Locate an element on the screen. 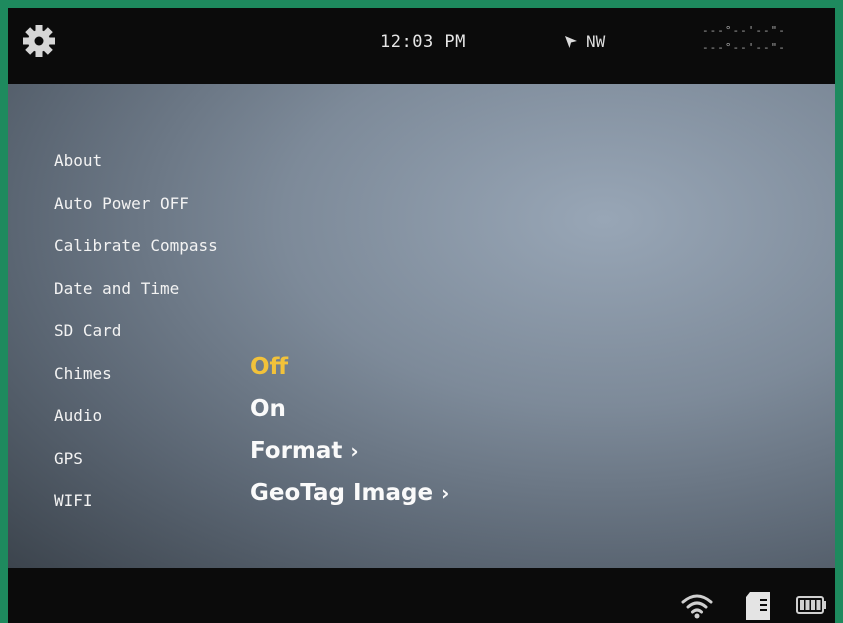 The width and height of the screenshot is (843, 623). menu-item-audio: Audio is located at coordinates (78, 415).